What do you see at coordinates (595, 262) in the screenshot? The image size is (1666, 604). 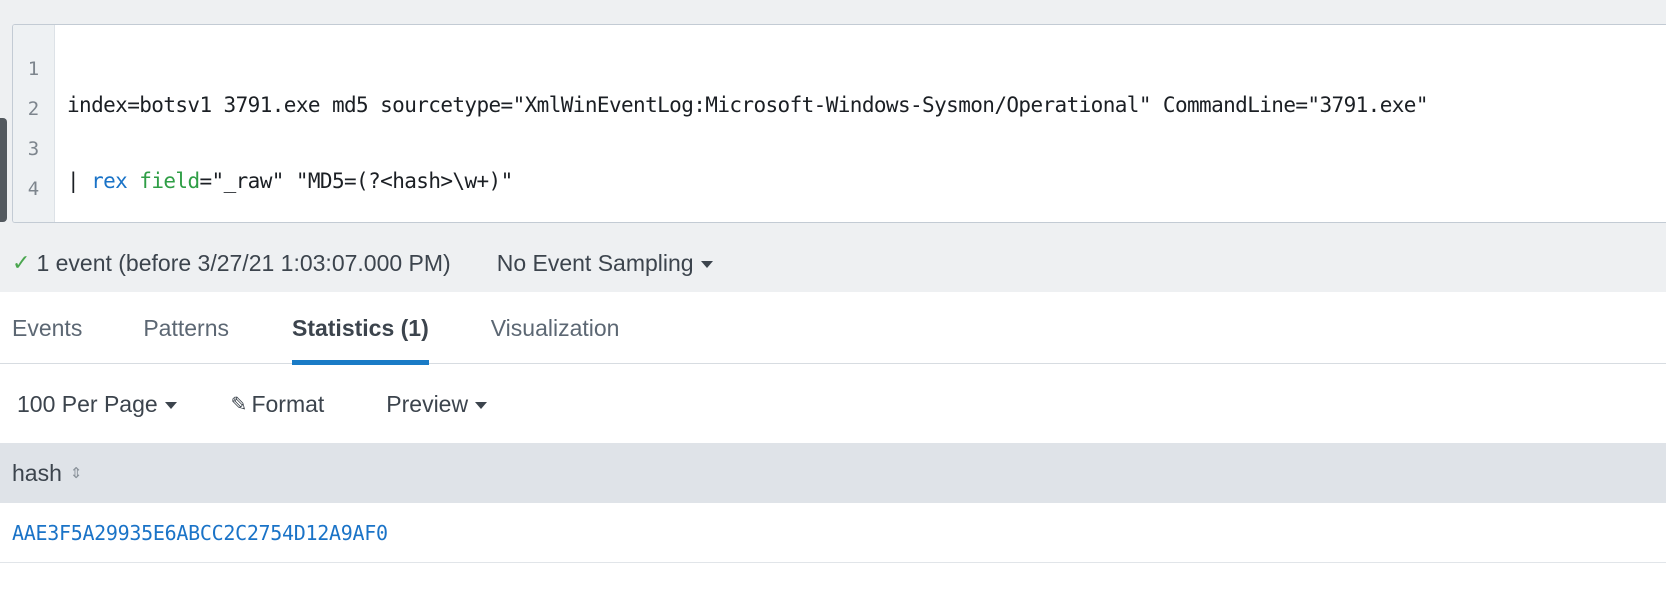 I see `event-sampling-label: No Event Sampling` at bounding box center [595, 262].